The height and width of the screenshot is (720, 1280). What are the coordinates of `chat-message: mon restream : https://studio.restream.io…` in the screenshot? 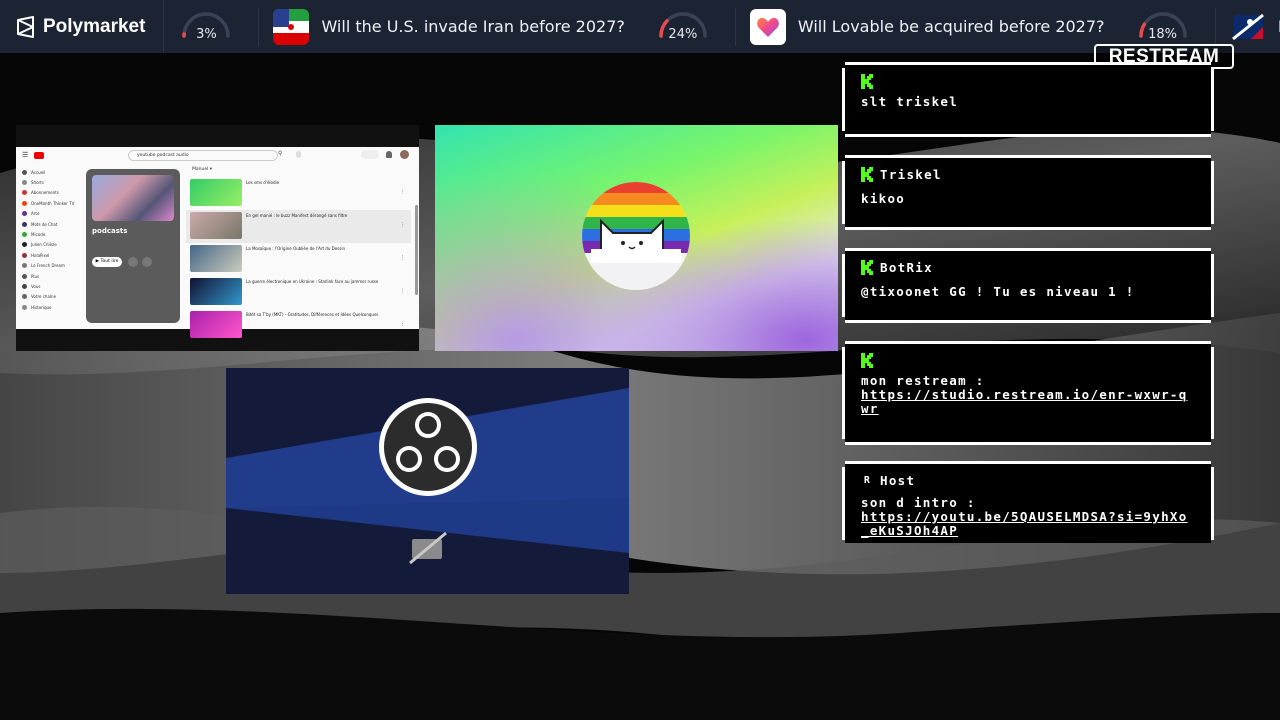 It's located at (1028, 393).